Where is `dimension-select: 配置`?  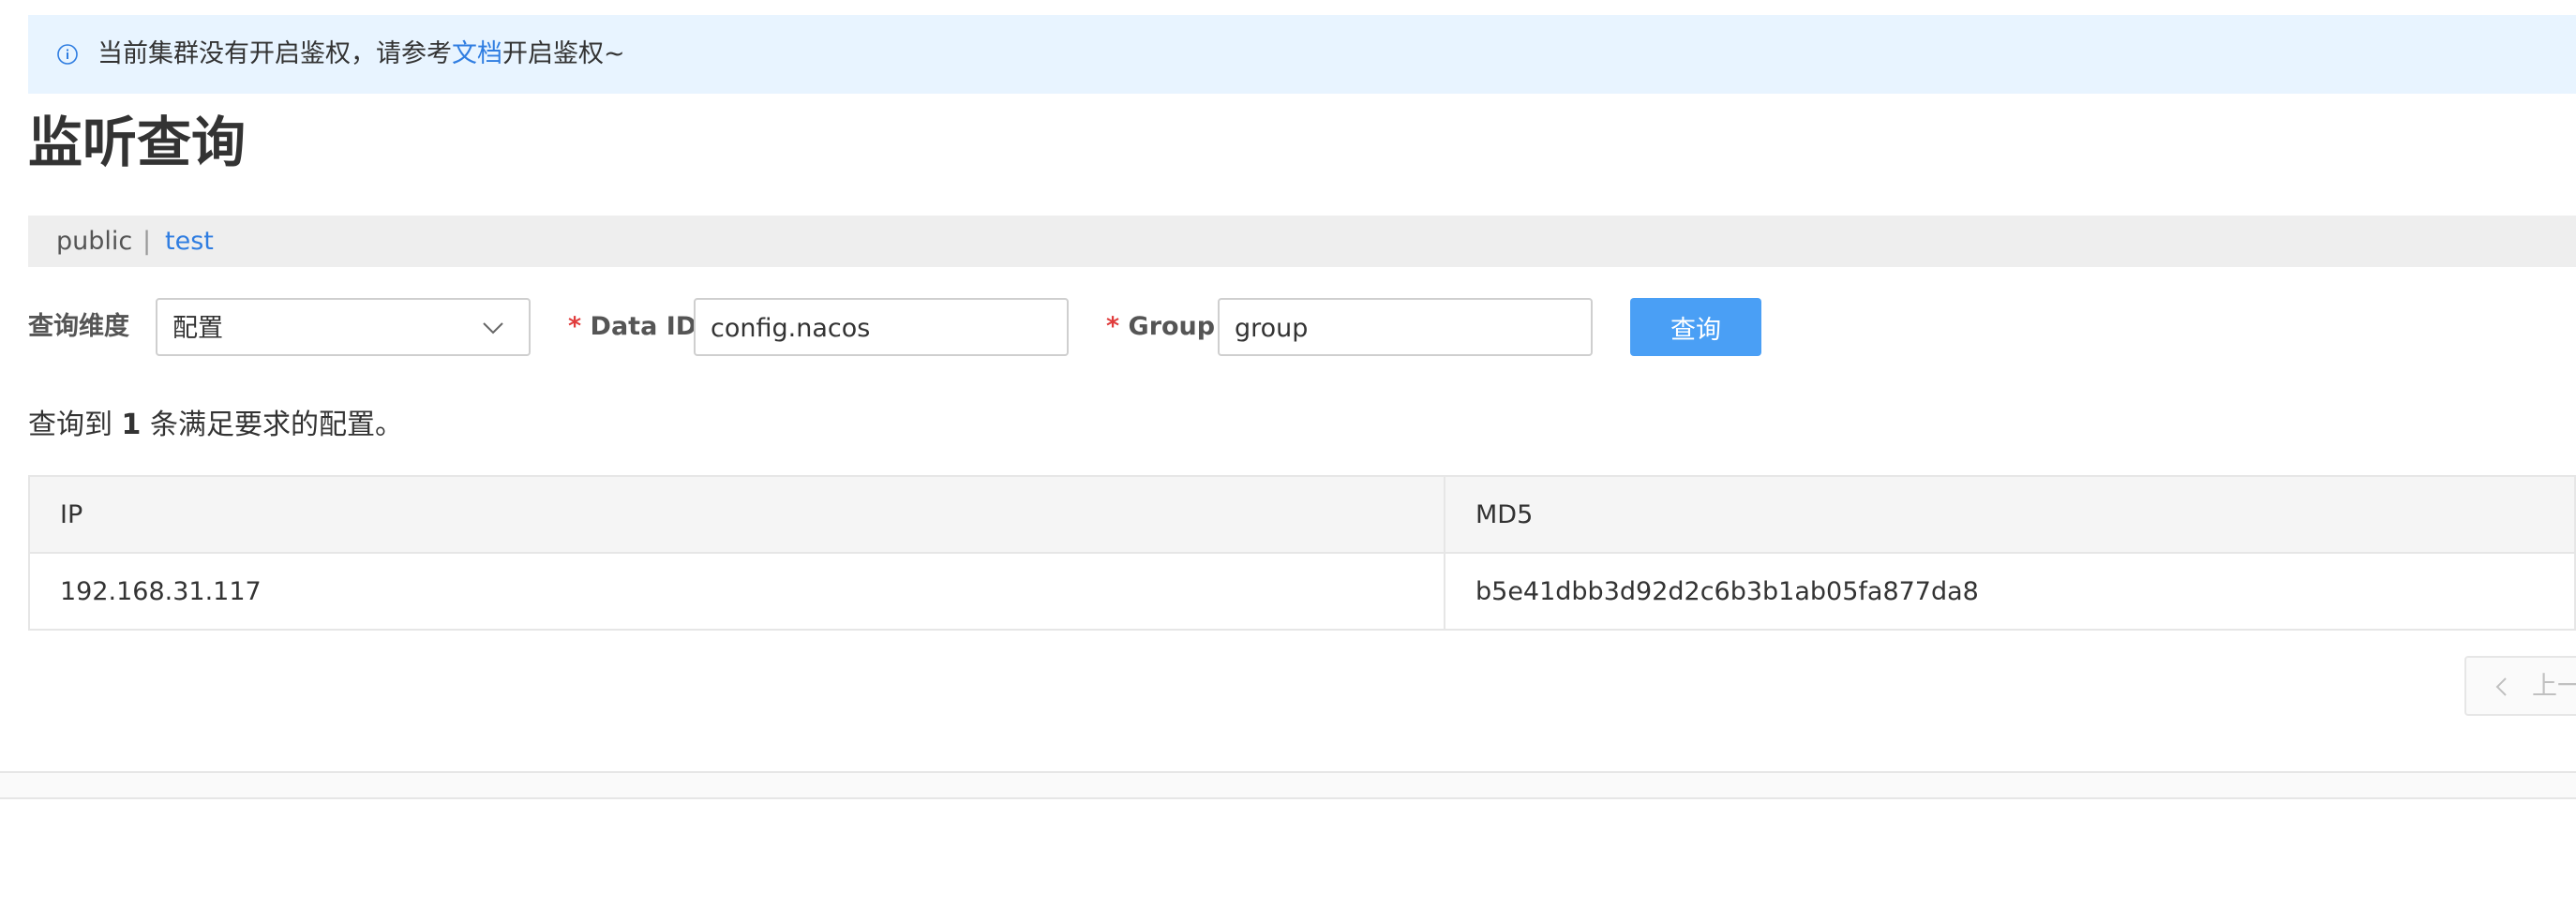
dimension-select: 配置 is located at coordinates (343, 327).